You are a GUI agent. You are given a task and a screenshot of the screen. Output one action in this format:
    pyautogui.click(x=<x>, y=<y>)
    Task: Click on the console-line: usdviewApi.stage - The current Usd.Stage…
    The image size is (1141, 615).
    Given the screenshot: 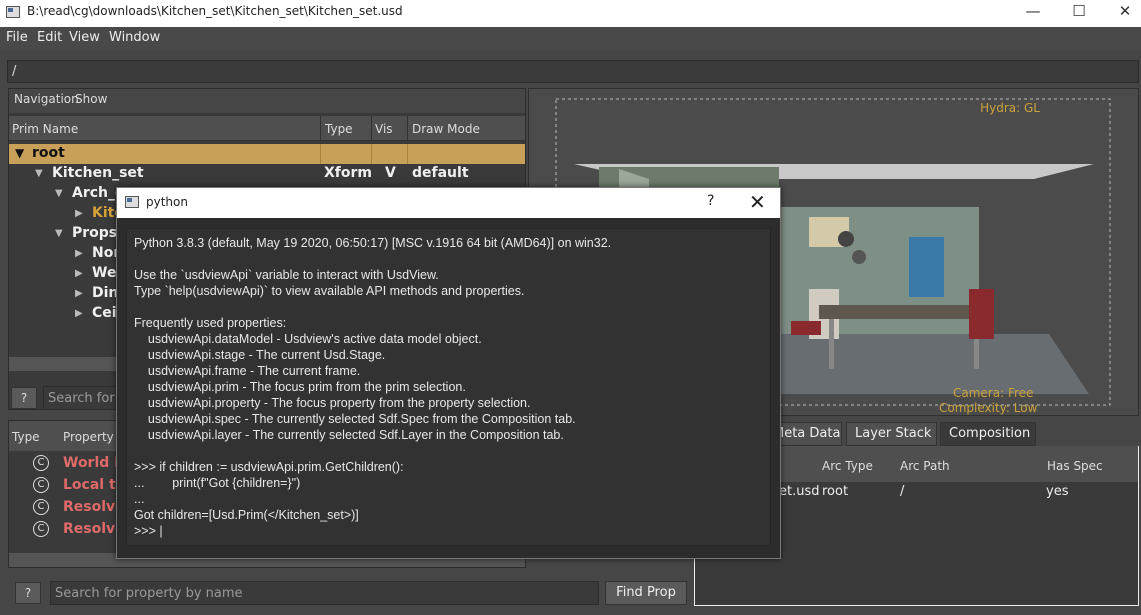 What is the action you would take?
    pyautogui.click(x=260, y=355)
    